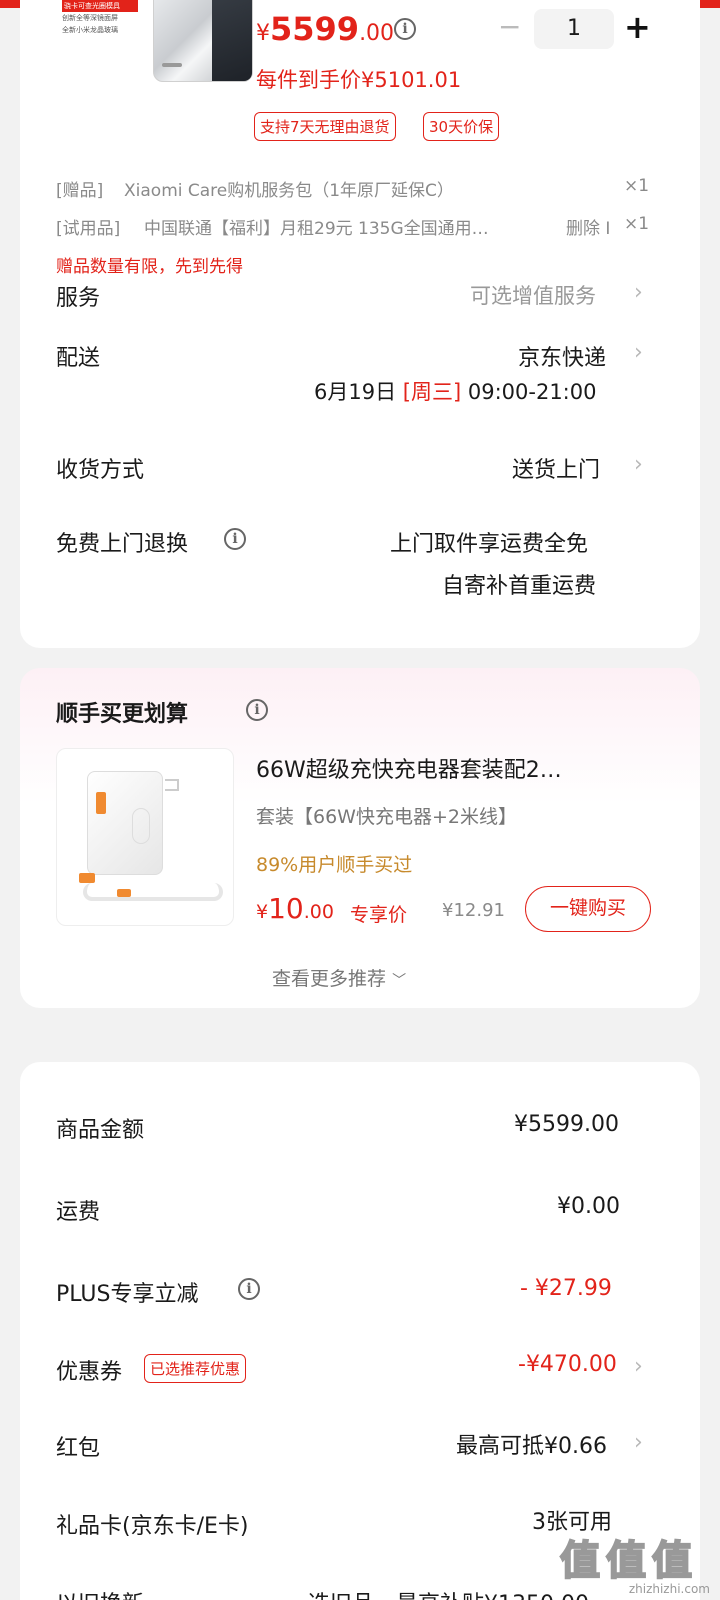 The height and width of the screenshot is (1600, 720). I want to click on more-recommend-link: 查看更多推荐 ﹀, so click(339, 977).